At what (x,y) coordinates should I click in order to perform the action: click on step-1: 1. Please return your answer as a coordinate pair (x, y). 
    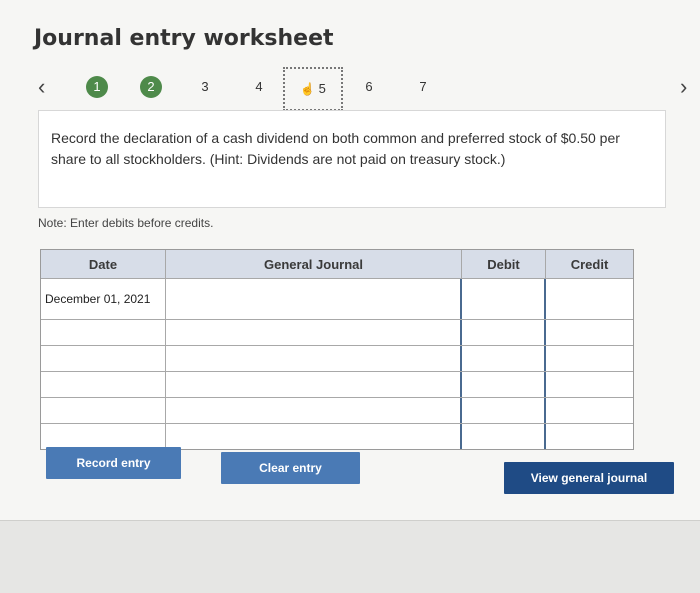
    Looking at the image, I should click on (97, 87).